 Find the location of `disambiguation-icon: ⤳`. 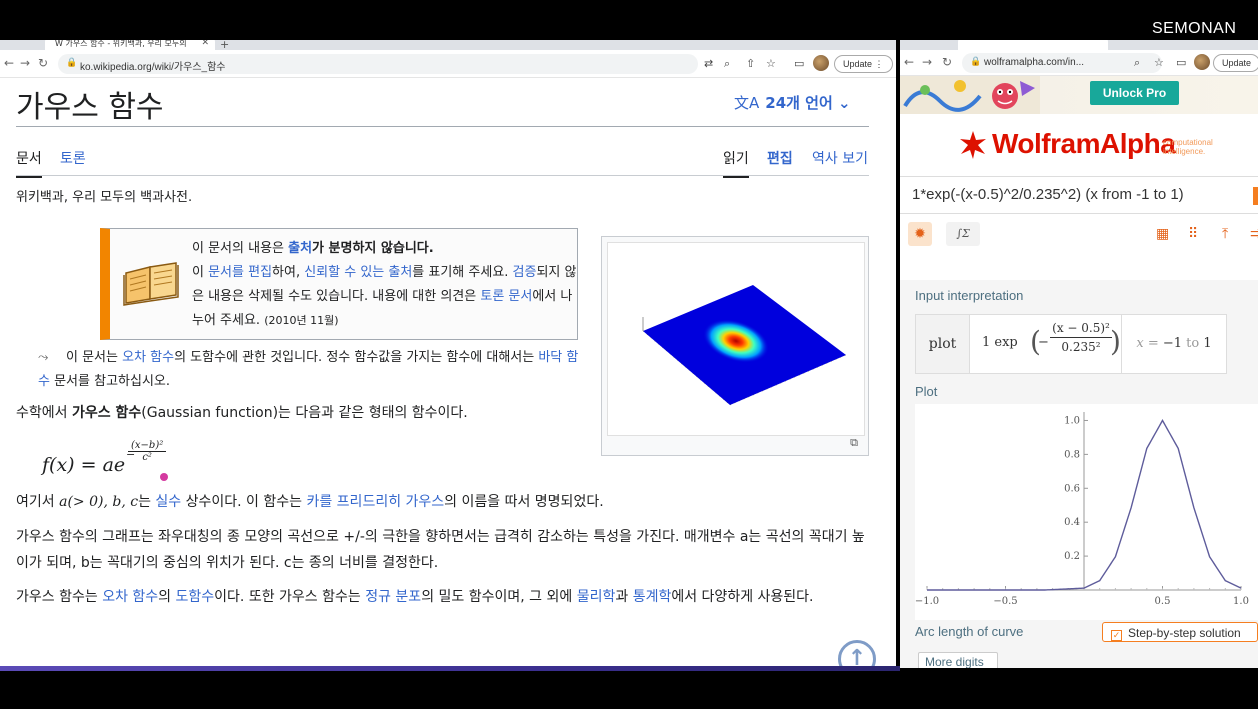

disambiguation-icon: ⤳ is located at coordinates (43, 357).